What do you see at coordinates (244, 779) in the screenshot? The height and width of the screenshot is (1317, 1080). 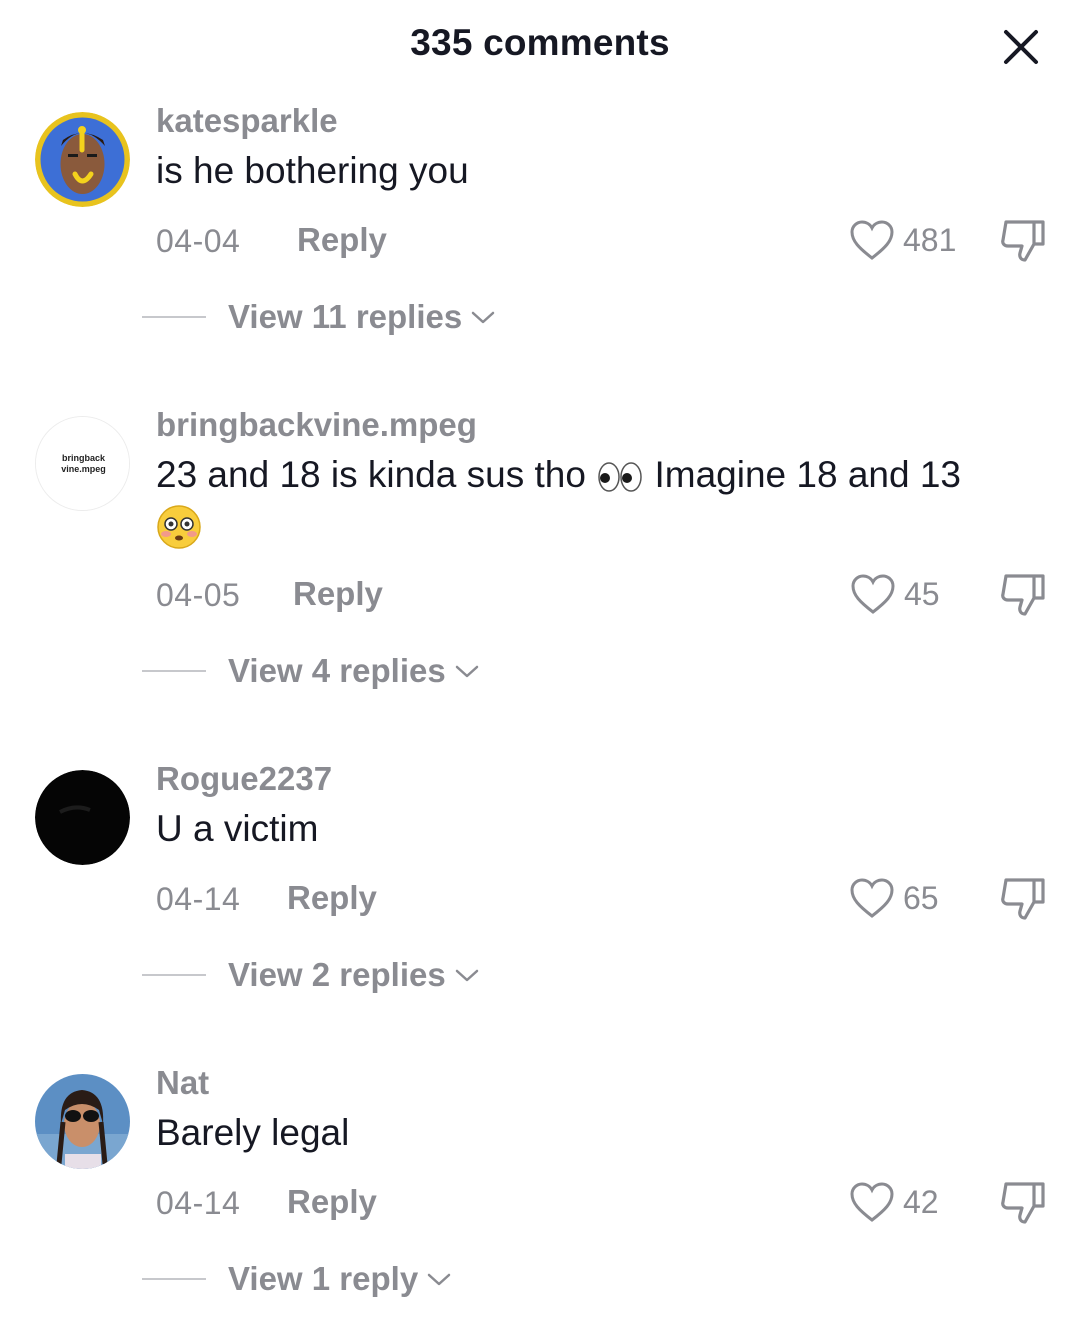 I see `comment-username: Rogue2237` at bounding box center [244, 779].